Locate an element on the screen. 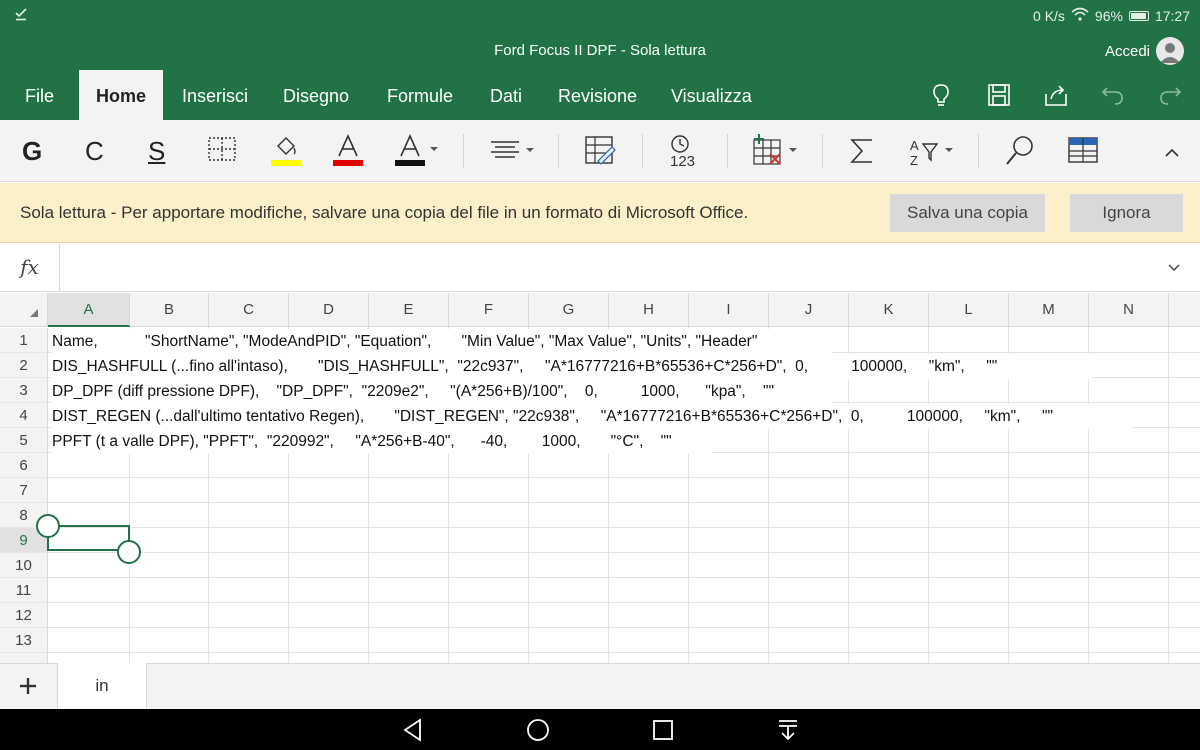 The image size is (1200, 750). row-header-10: 10 is located at coordinates (24, 565).